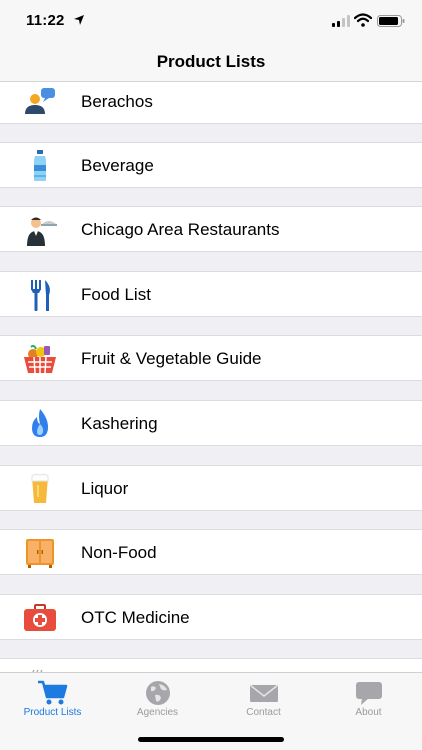 This screenshot has height=750, width=422. I want to click on page-title: Product Lists, so click(211, 61).